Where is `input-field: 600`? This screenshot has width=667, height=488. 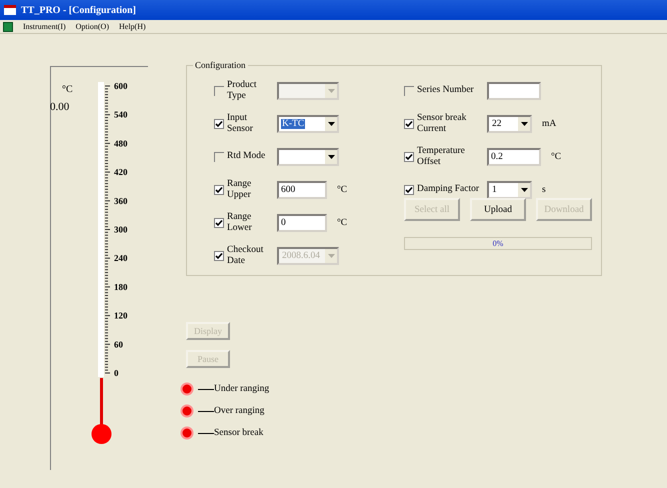 input-field: 600 is located at coordinates (302, 189).